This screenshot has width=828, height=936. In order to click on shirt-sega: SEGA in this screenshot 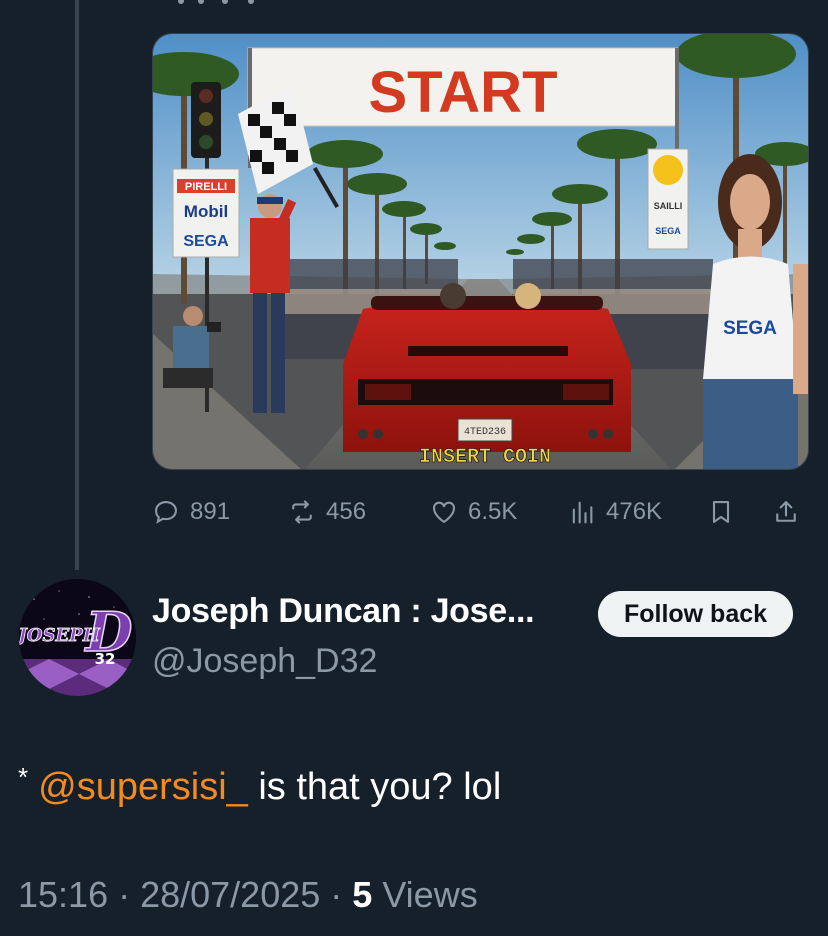, I will do `click(750, 328)`.